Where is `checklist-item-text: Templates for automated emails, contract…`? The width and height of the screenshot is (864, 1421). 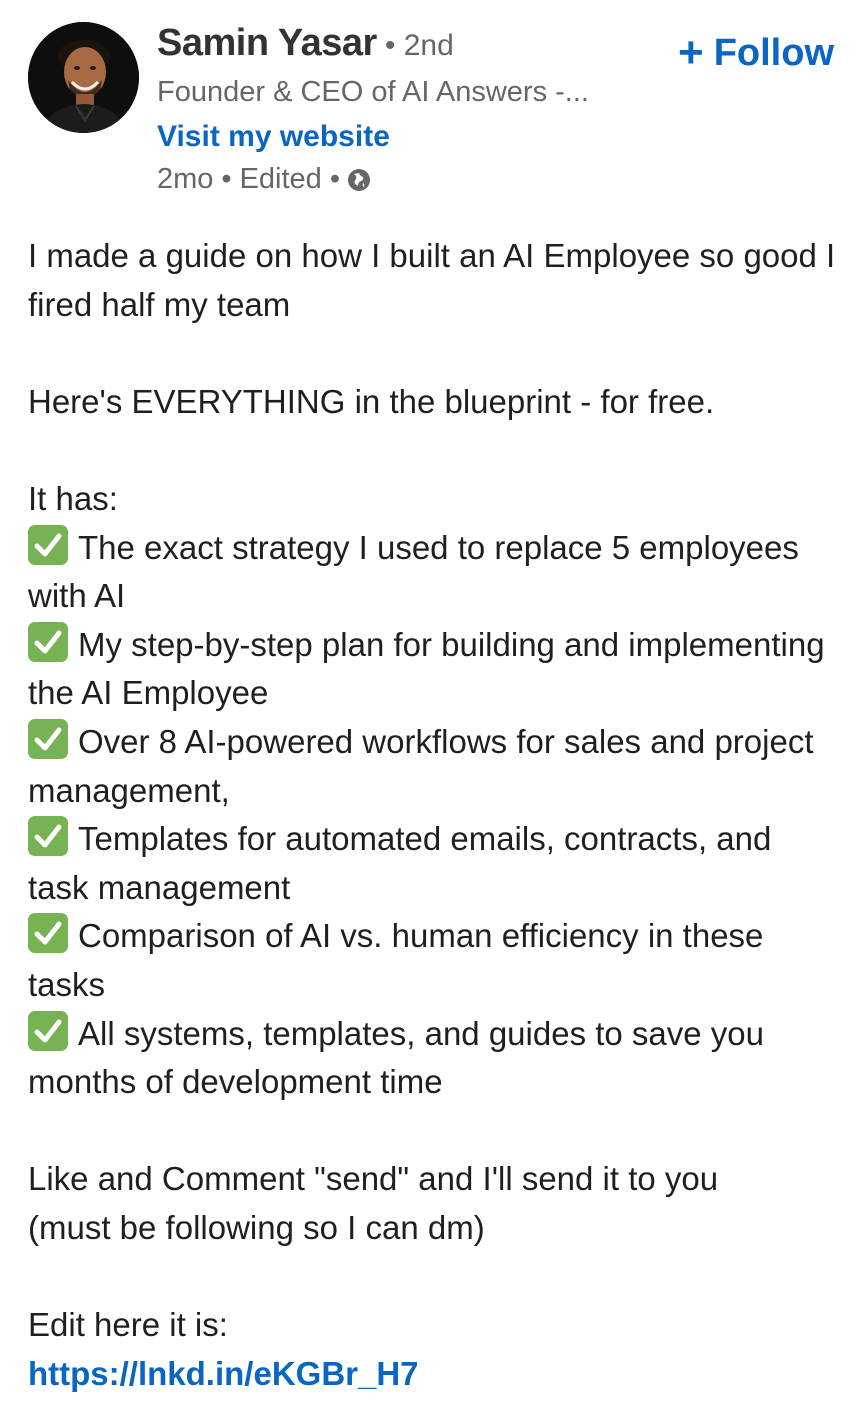
checklist-item-text: Templates for automated emails, contract… is located at coordinates (400, 863).